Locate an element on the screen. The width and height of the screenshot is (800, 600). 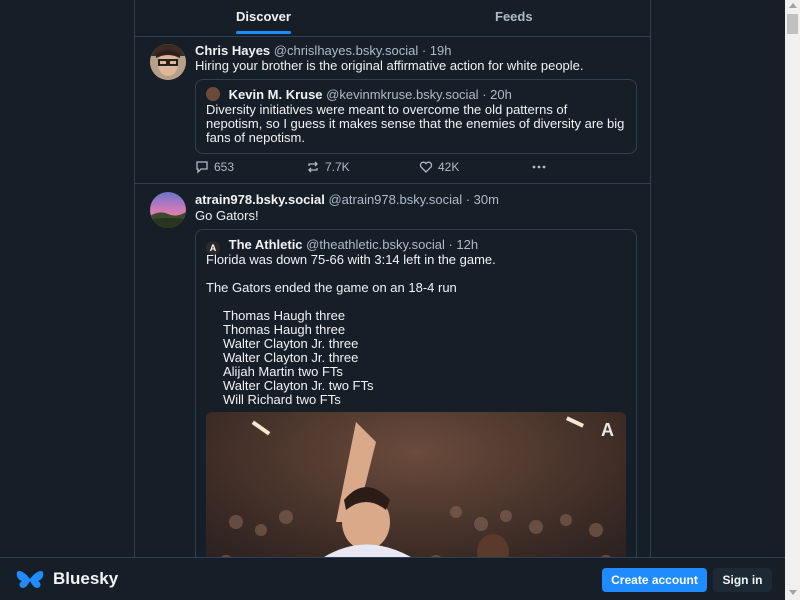
reply-button: 653 is located at coordinates (214, 167).